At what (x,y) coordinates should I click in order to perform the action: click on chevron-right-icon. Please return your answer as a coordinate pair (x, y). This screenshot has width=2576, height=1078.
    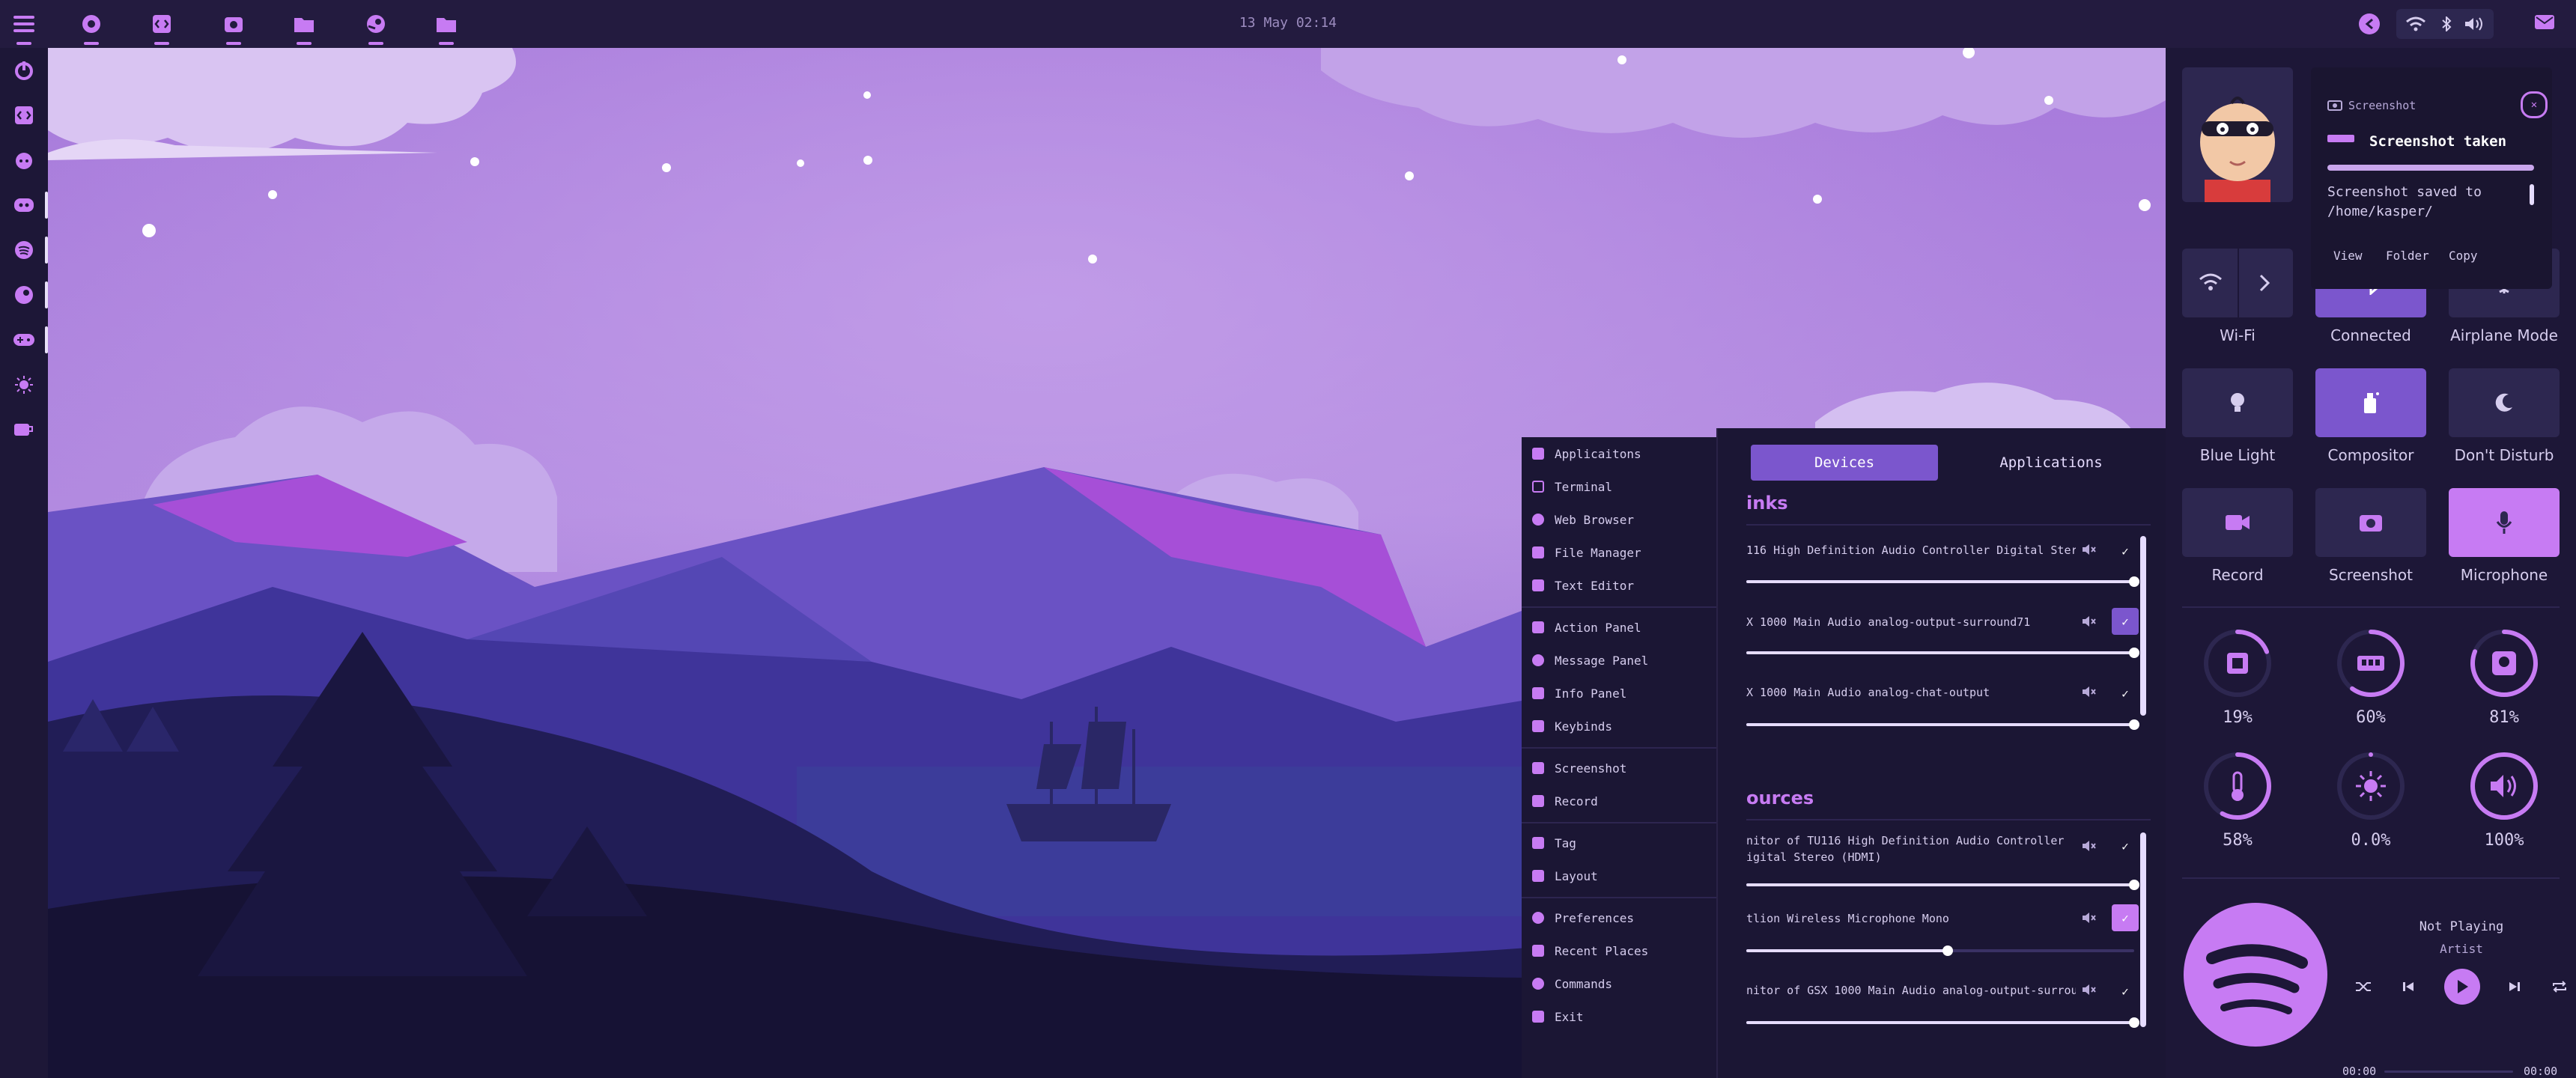
    Looking at the image, I should click on (2264, 283).